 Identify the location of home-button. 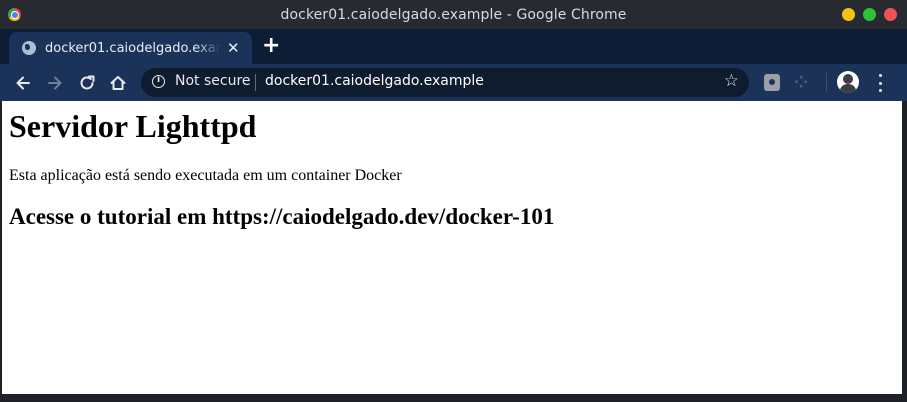
(118, 83).